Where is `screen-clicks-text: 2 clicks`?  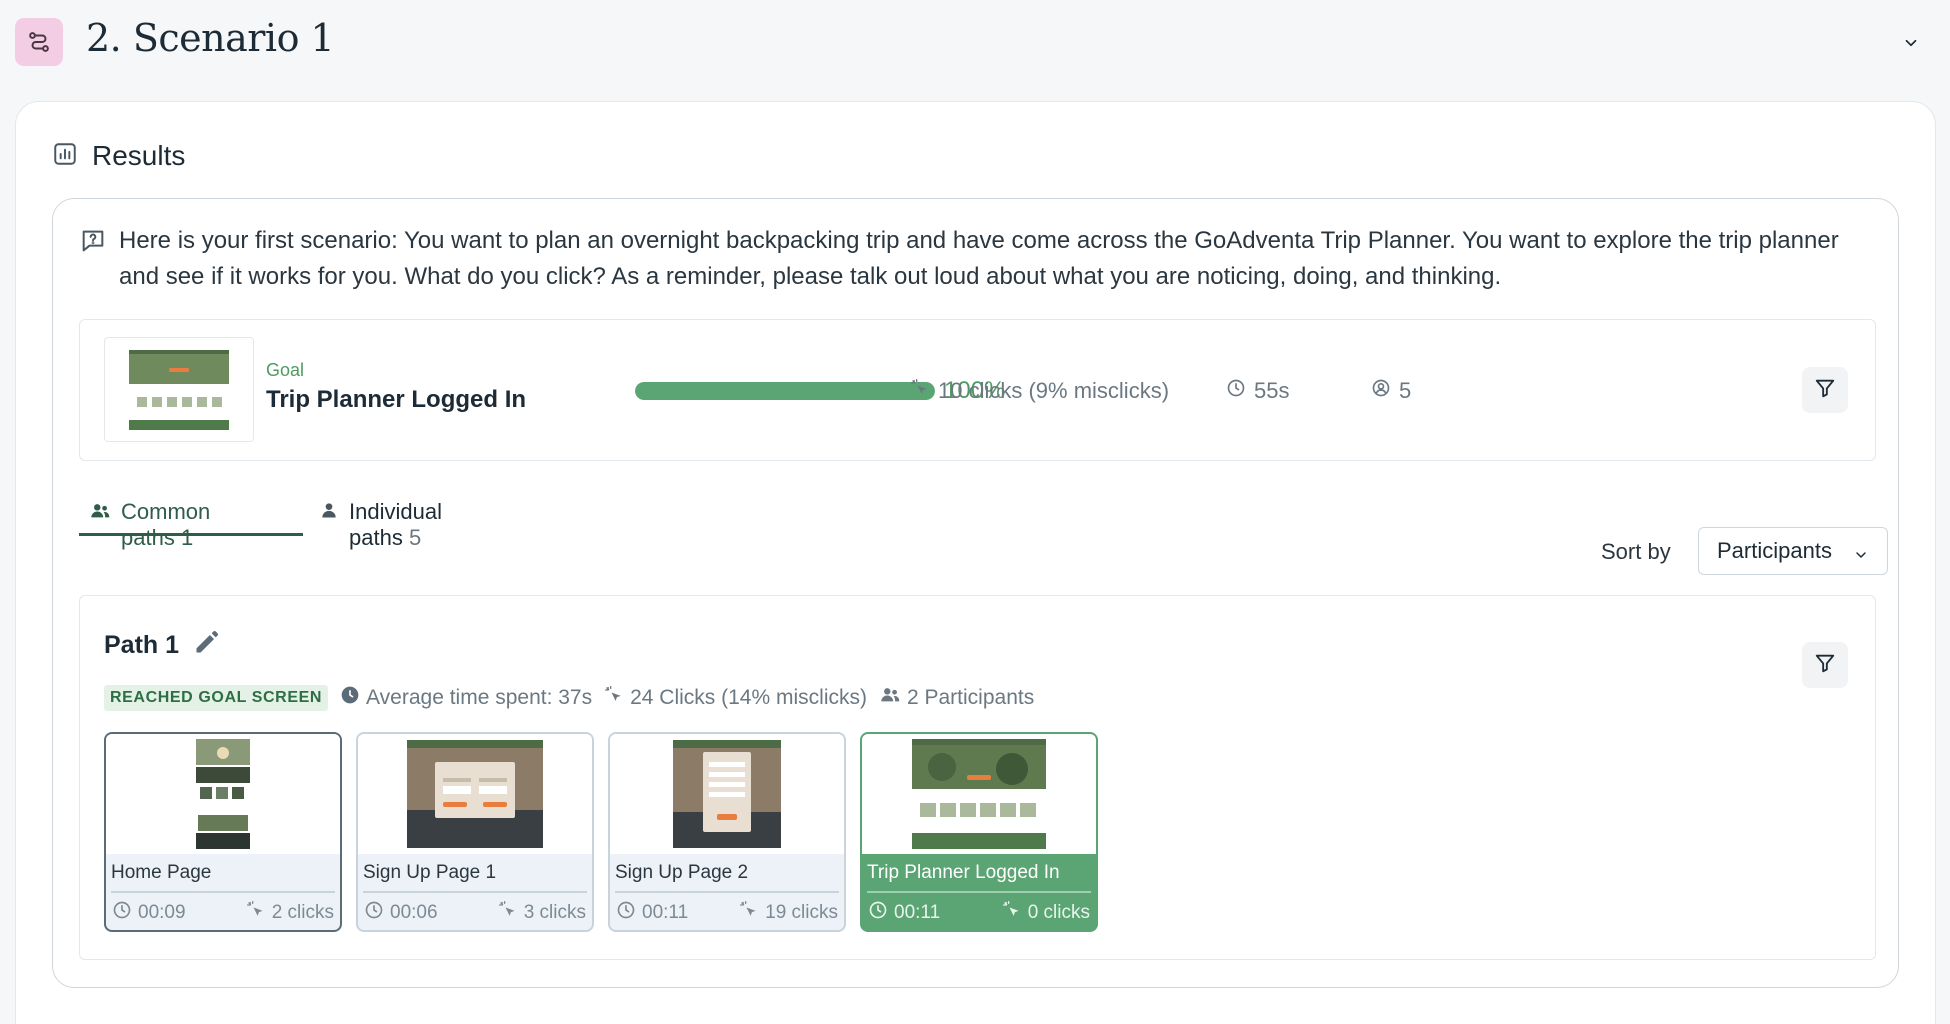 screen-clicks-text: 2 clicks is located at coordinates (302, 912).